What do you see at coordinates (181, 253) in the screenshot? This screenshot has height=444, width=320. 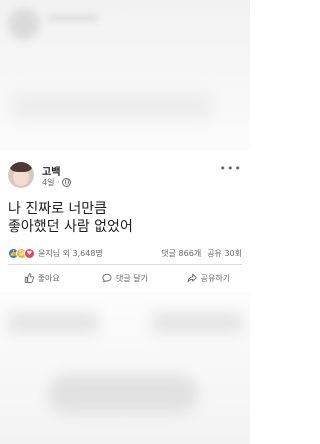 I see `comments-count: 댓글 866개` at bounding box center [181, 253].